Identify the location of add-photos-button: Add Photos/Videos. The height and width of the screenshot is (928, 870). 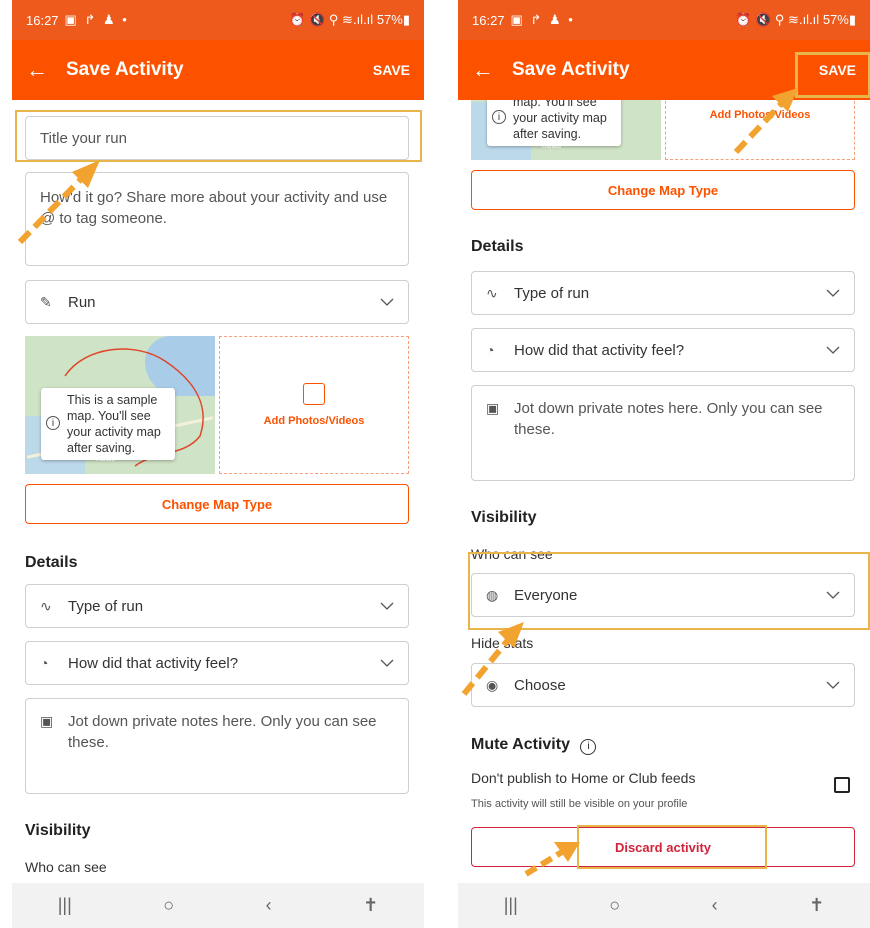
(314, 405).